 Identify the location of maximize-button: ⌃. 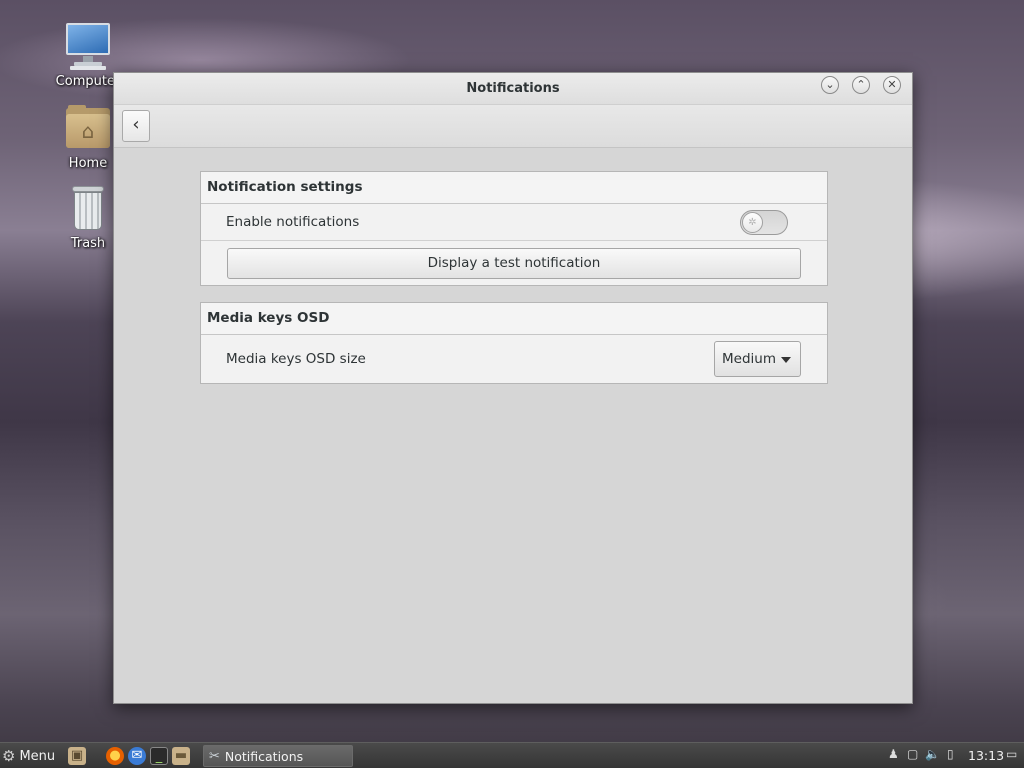
(861, 85).